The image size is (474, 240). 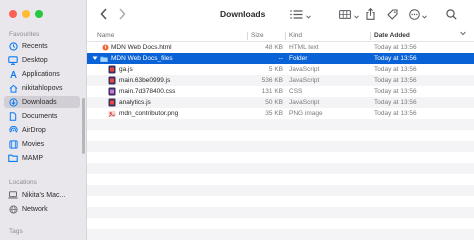 What do you see at coordinates (95, 59) in the screenshot?
I see `disclosure-triangle-icon` at bounding box center [95, 59].